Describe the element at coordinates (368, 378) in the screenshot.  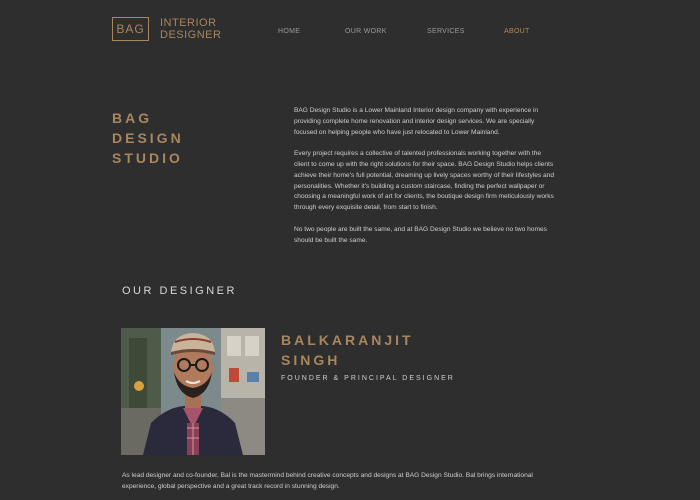
I see `designer-role: FOUNDER & PRINCIPAL DESIGNER` at that location.